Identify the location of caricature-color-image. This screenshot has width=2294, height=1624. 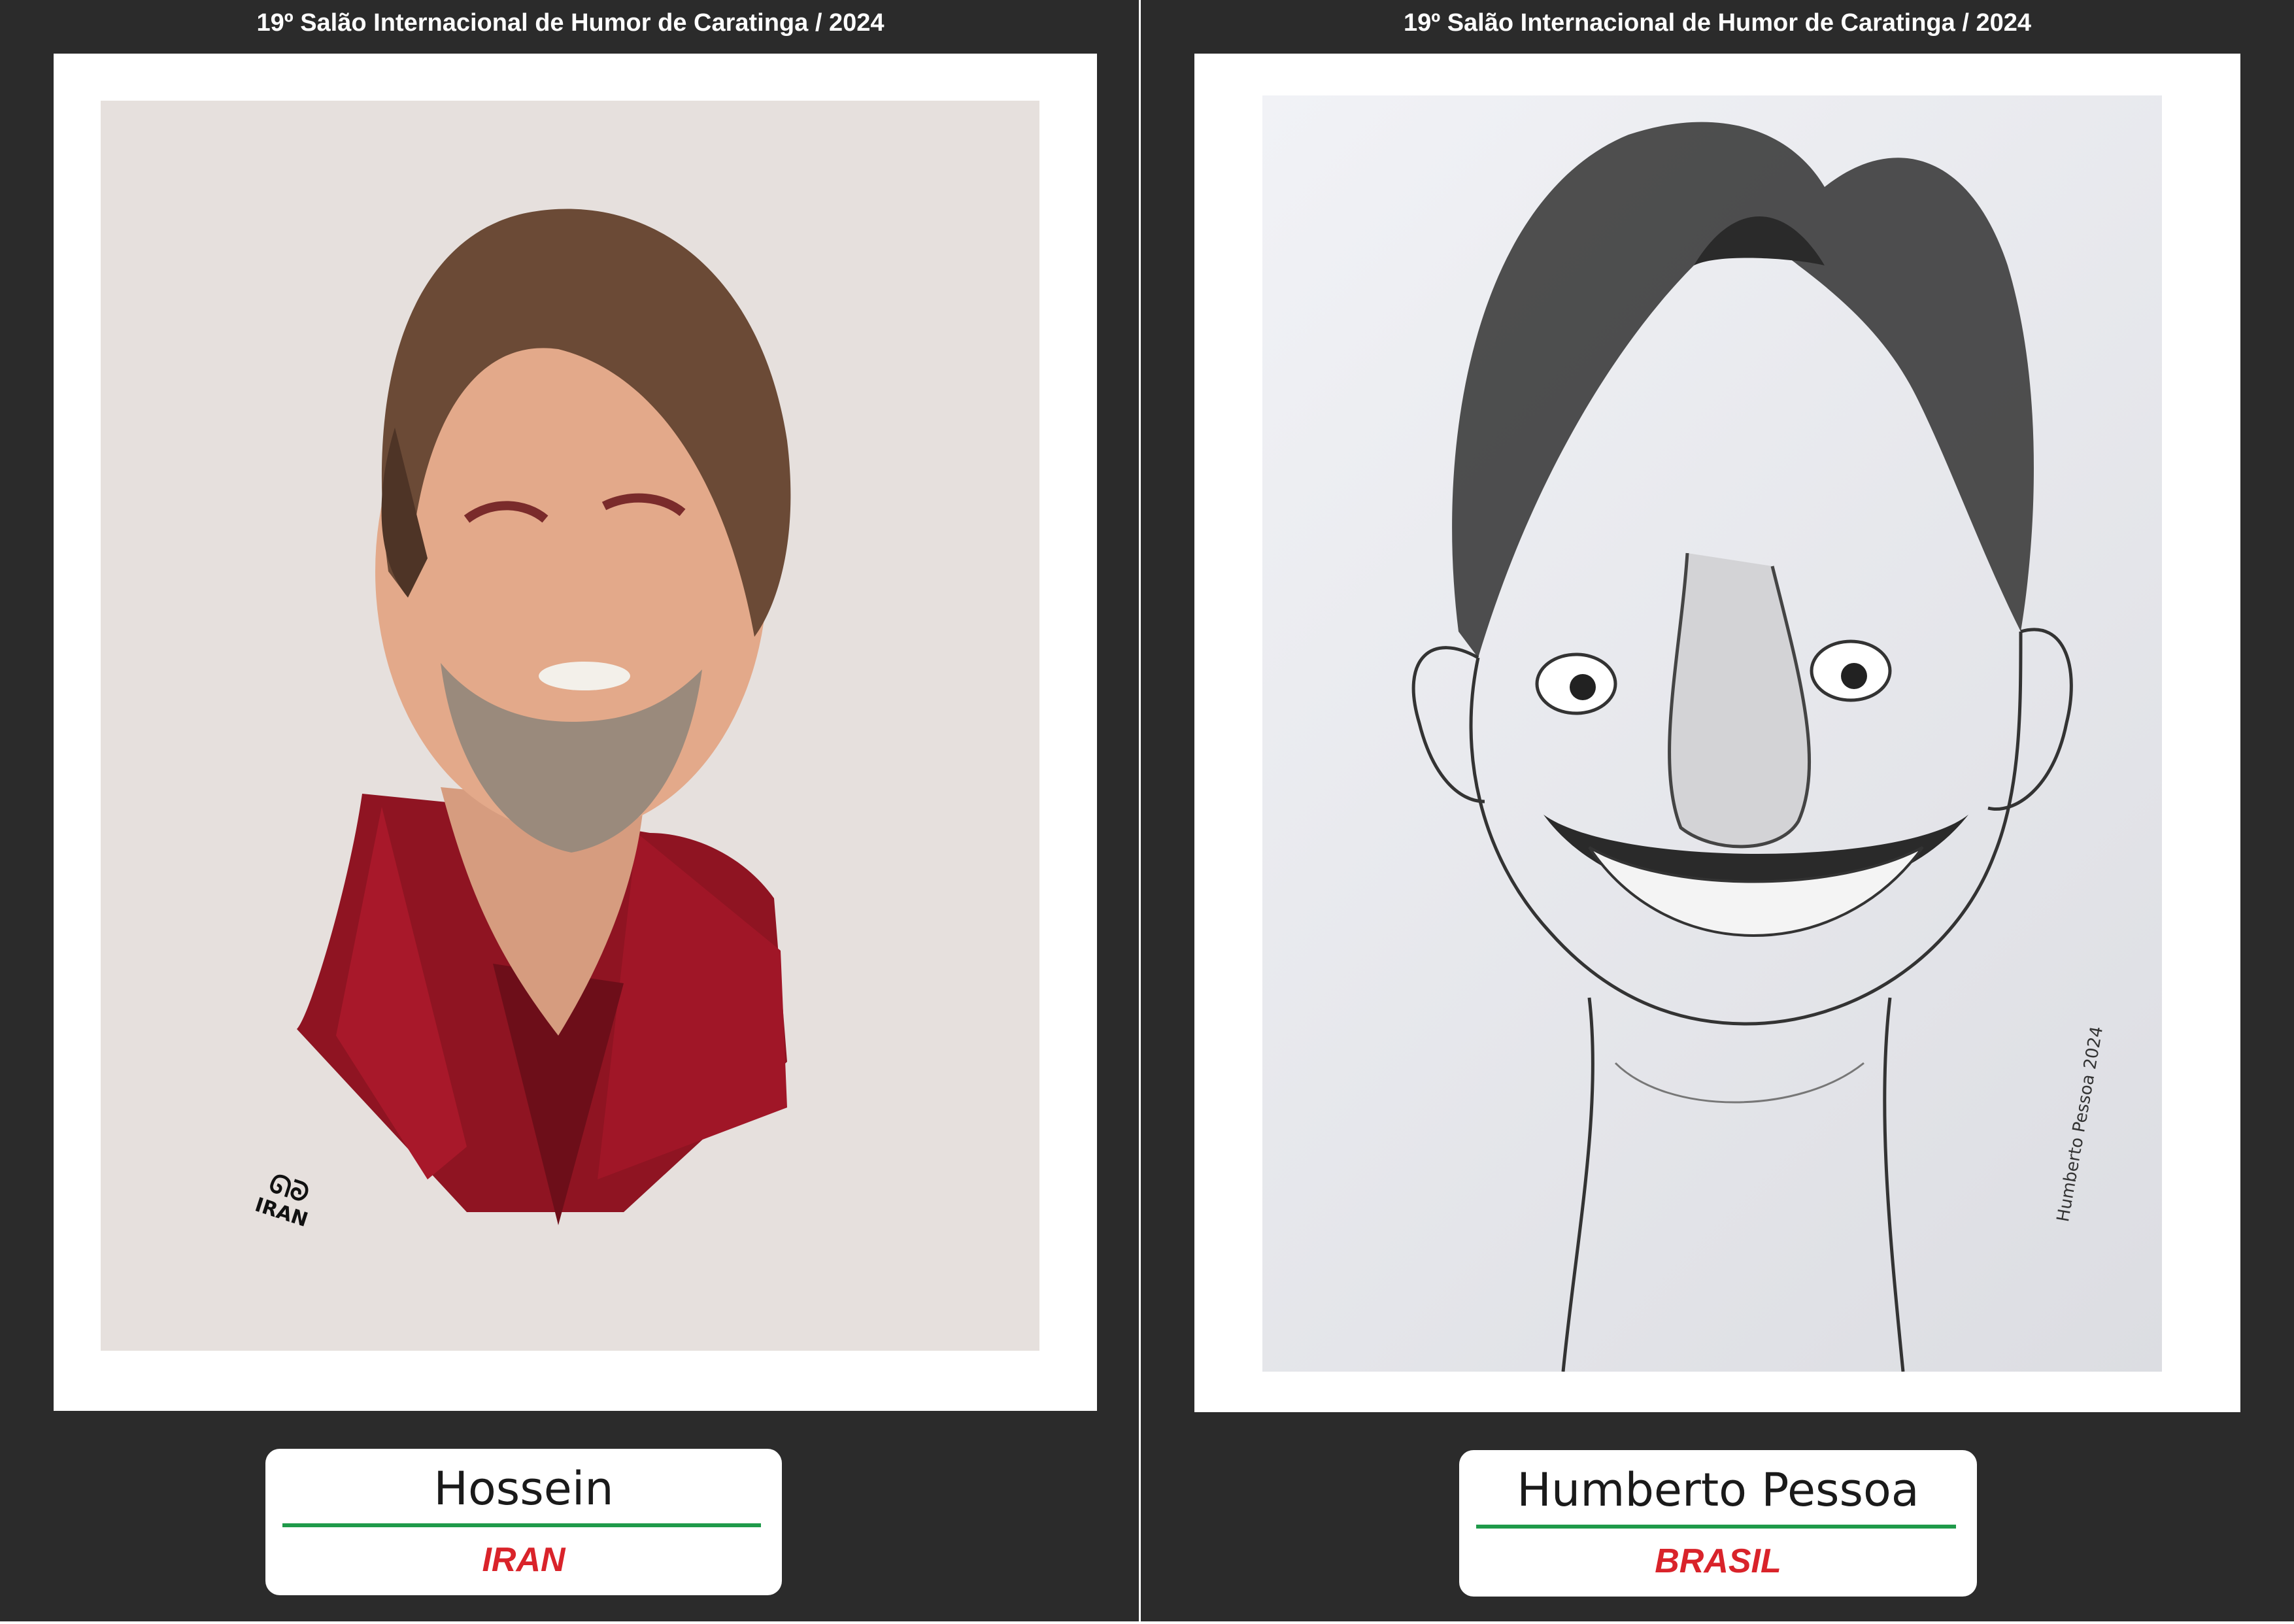
(544, 717).